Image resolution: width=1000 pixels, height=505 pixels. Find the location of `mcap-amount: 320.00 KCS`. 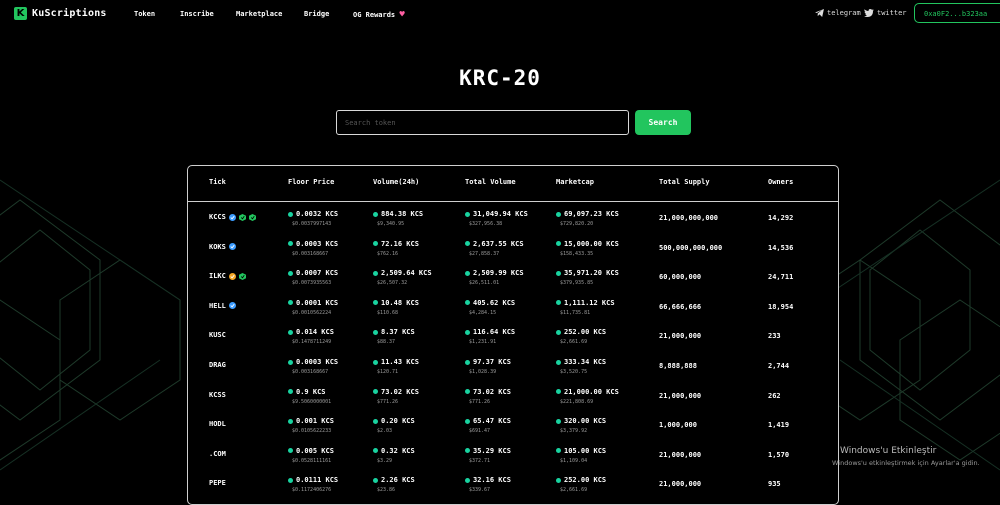

mcap-amount: 320.00 KCS is located at coordinates (585, 421).